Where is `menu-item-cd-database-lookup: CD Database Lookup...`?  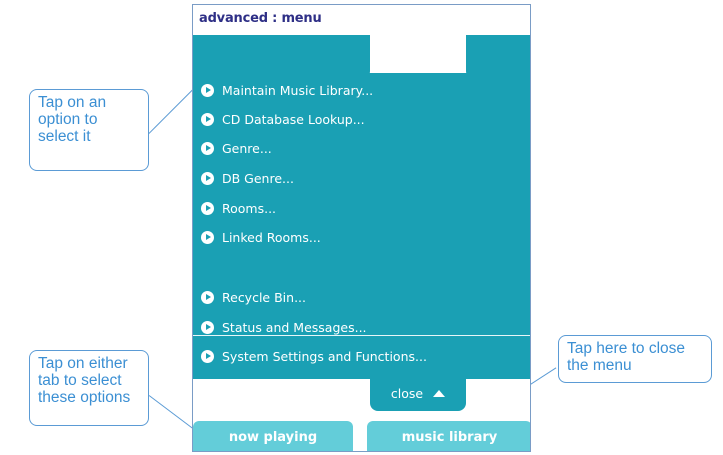
menu-item-cd-database-lookup: CD Database Lookup... is located at coordinates (283, 119).